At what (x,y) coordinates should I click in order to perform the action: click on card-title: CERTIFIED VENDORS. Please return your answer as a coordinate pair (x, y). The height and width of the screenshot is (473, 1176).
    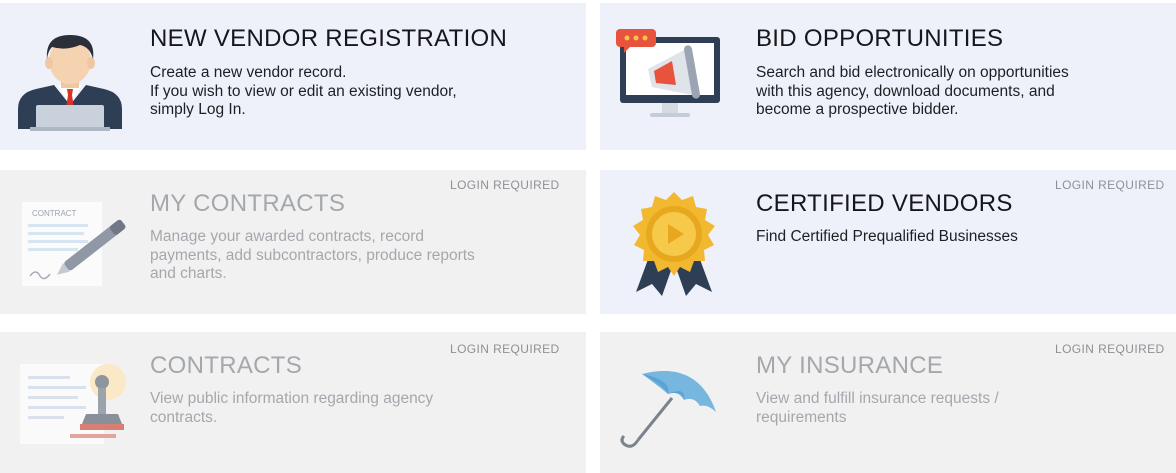
    Looking at the image, I should click on (884, 203).